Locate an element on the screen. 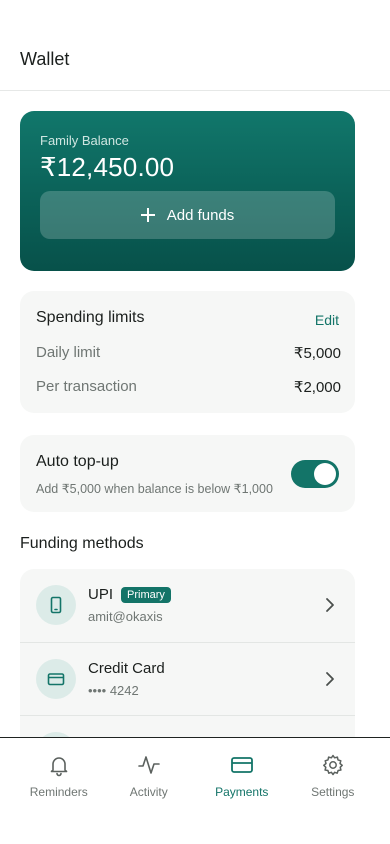  method-name: UPI is located at coordinates (101, 594).